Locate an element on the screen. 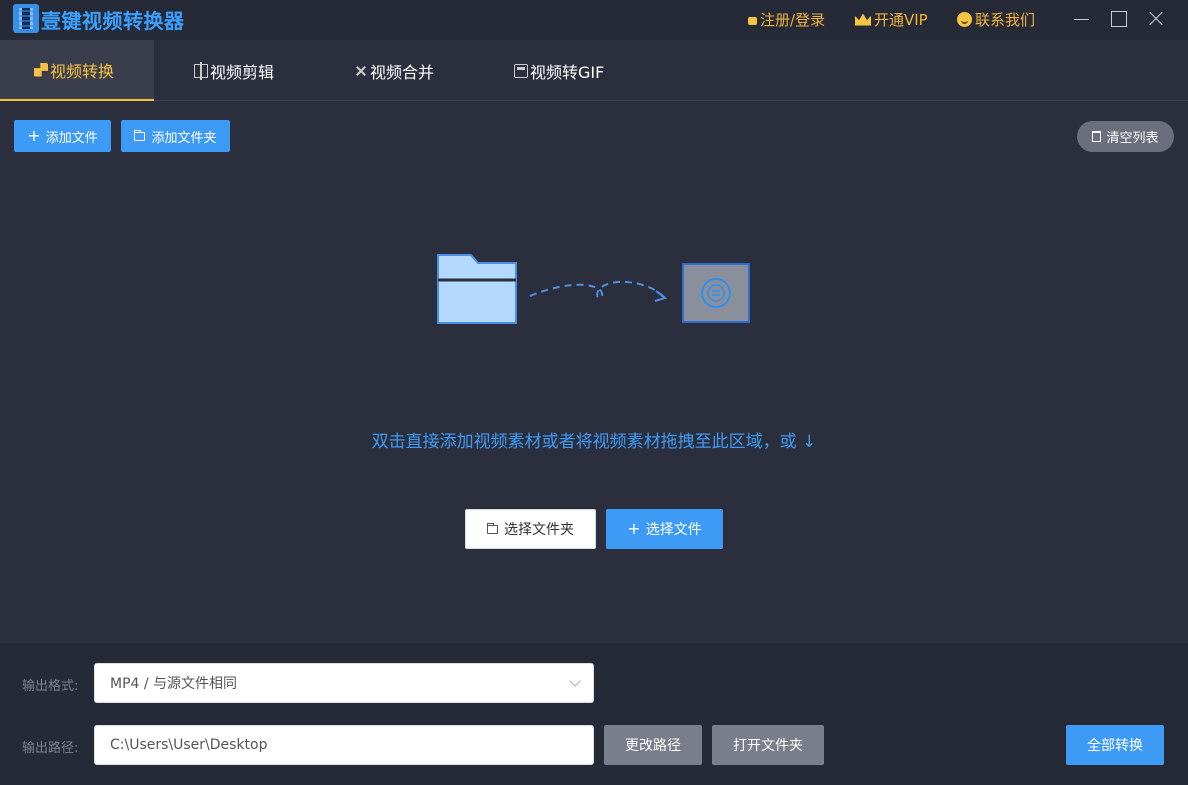  add-file-label: 添加文件 is located at coordinates (71, 138).